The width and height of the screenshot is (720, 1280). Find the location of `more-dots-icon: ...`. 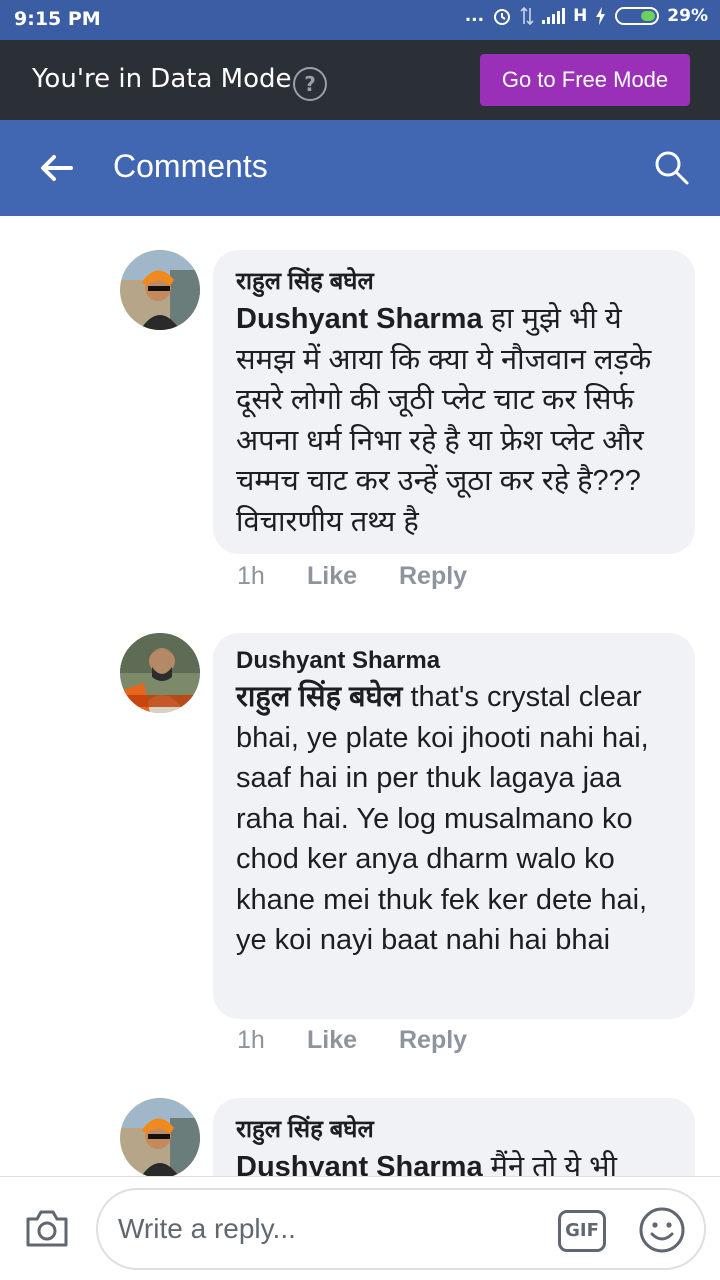

more-dots-icon: ... is located at coordinates (474, 16).